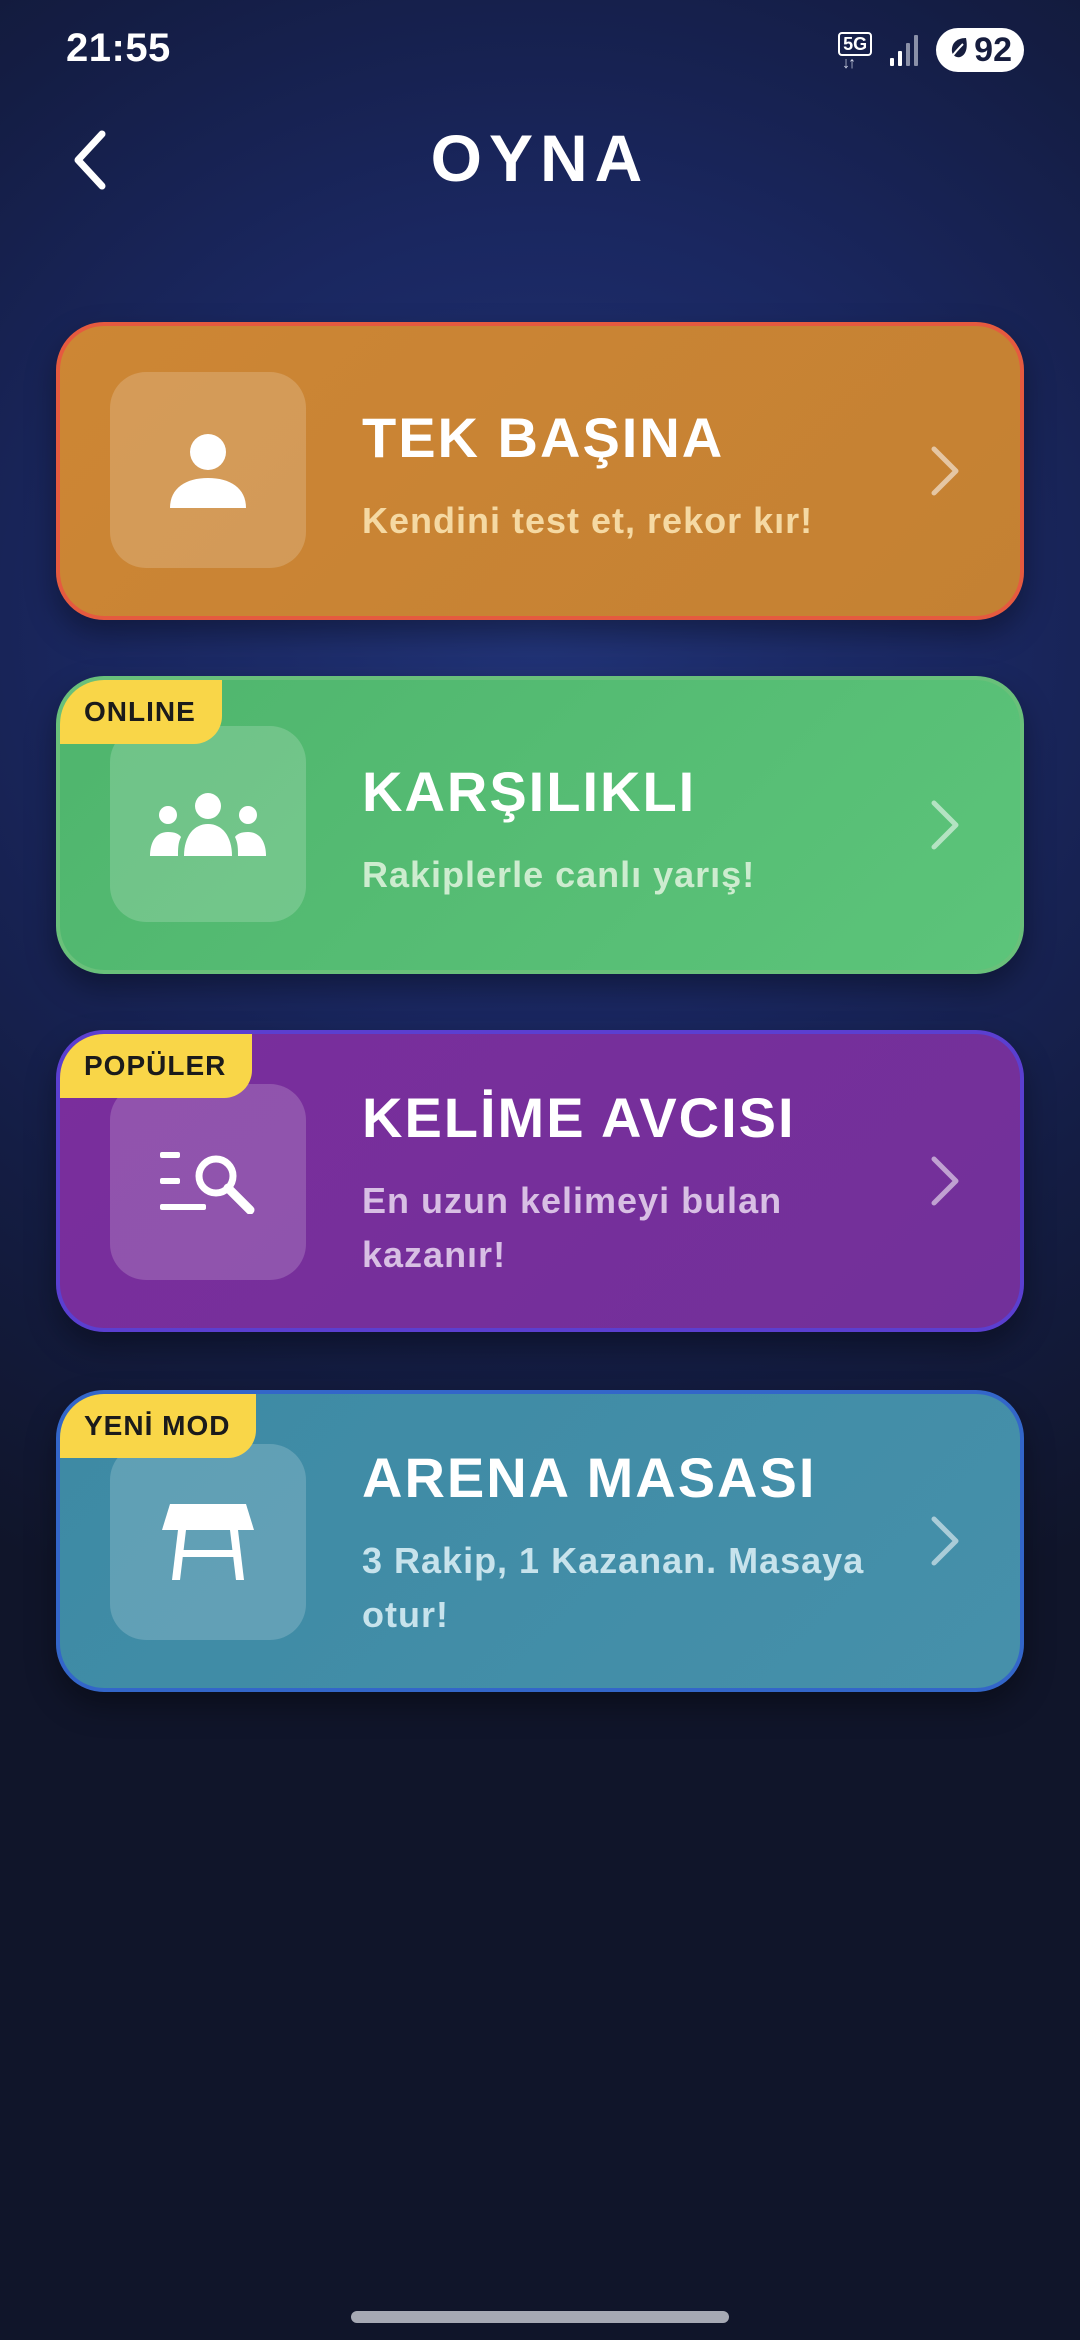 This screenshot has width=1080, height=2340. Describe the element at coordinates (540, 2317) in the screenshot. I see `home-indicator` at that location.